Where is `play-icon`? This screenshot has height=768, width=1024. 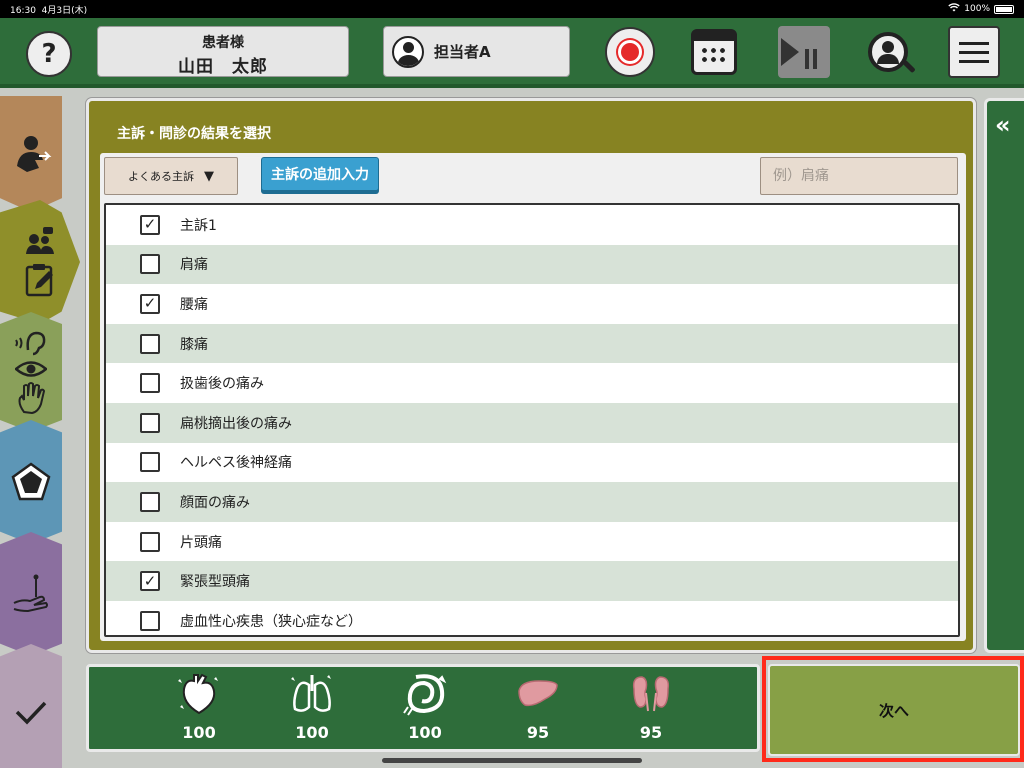
play-icon is located at coordinates (790, 52).